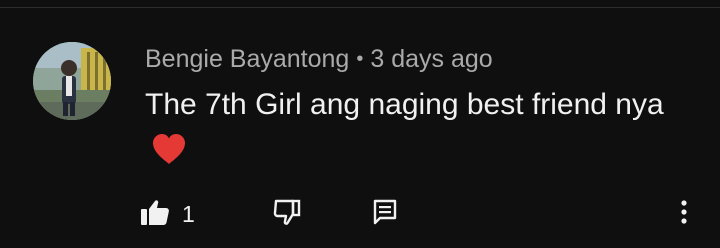 The image size is (720, 248). I want to click on avatar-image, so click(72, 81).